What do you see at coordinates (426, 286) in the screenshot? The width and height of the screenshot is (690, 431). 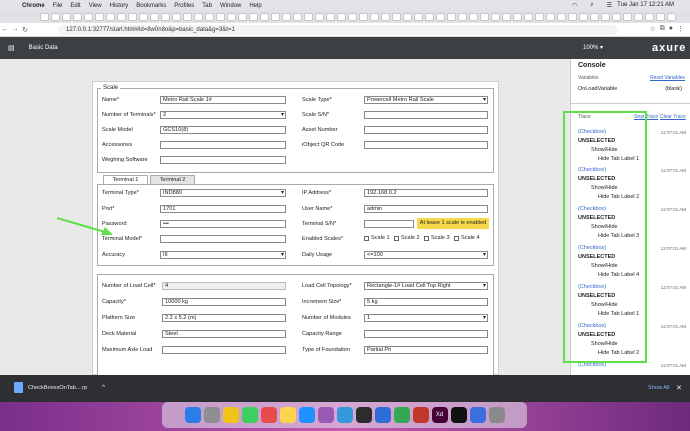 I see `topology-select: Rectangle-1# Load Cell Top Right` at bounding box center [426, 286].